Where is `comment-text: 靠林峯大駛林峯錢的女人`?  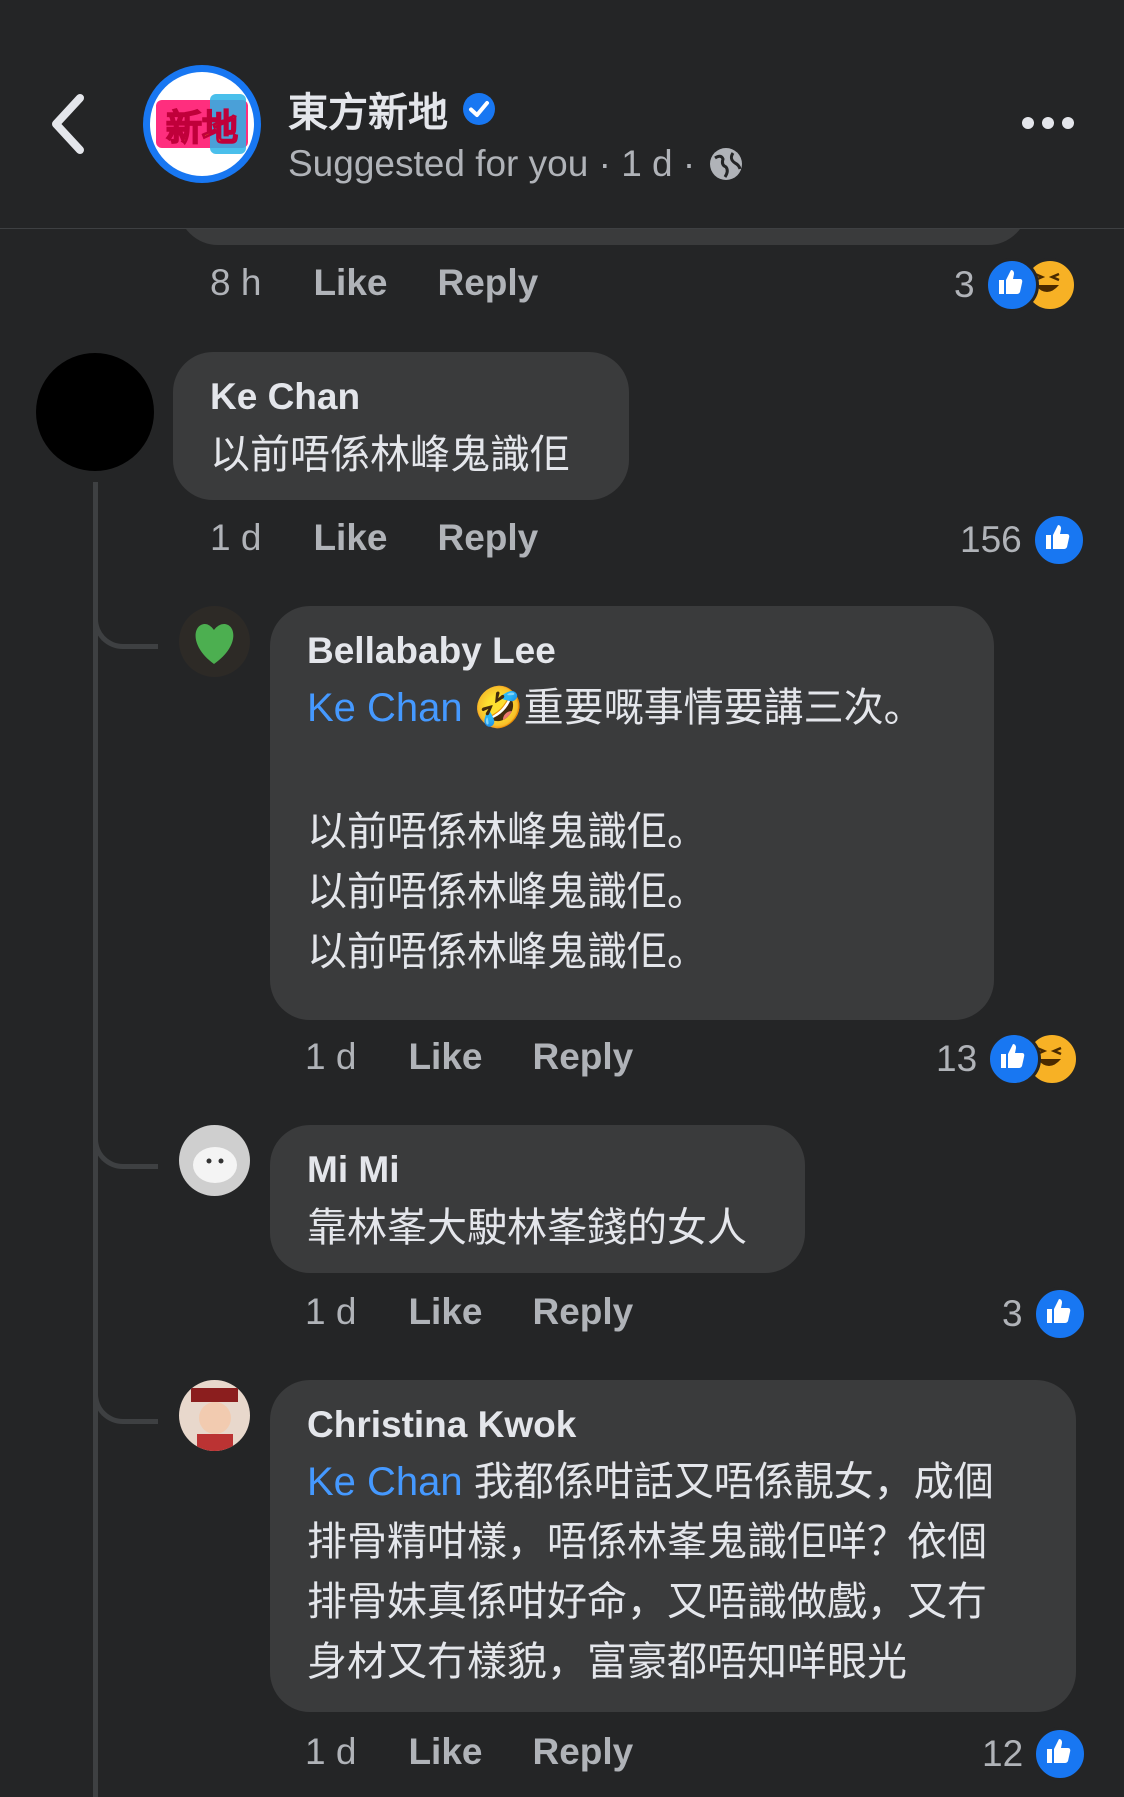 comment-text: 靠林峯大駛林峯錢的女人 is located at coordinates (527, 1228).